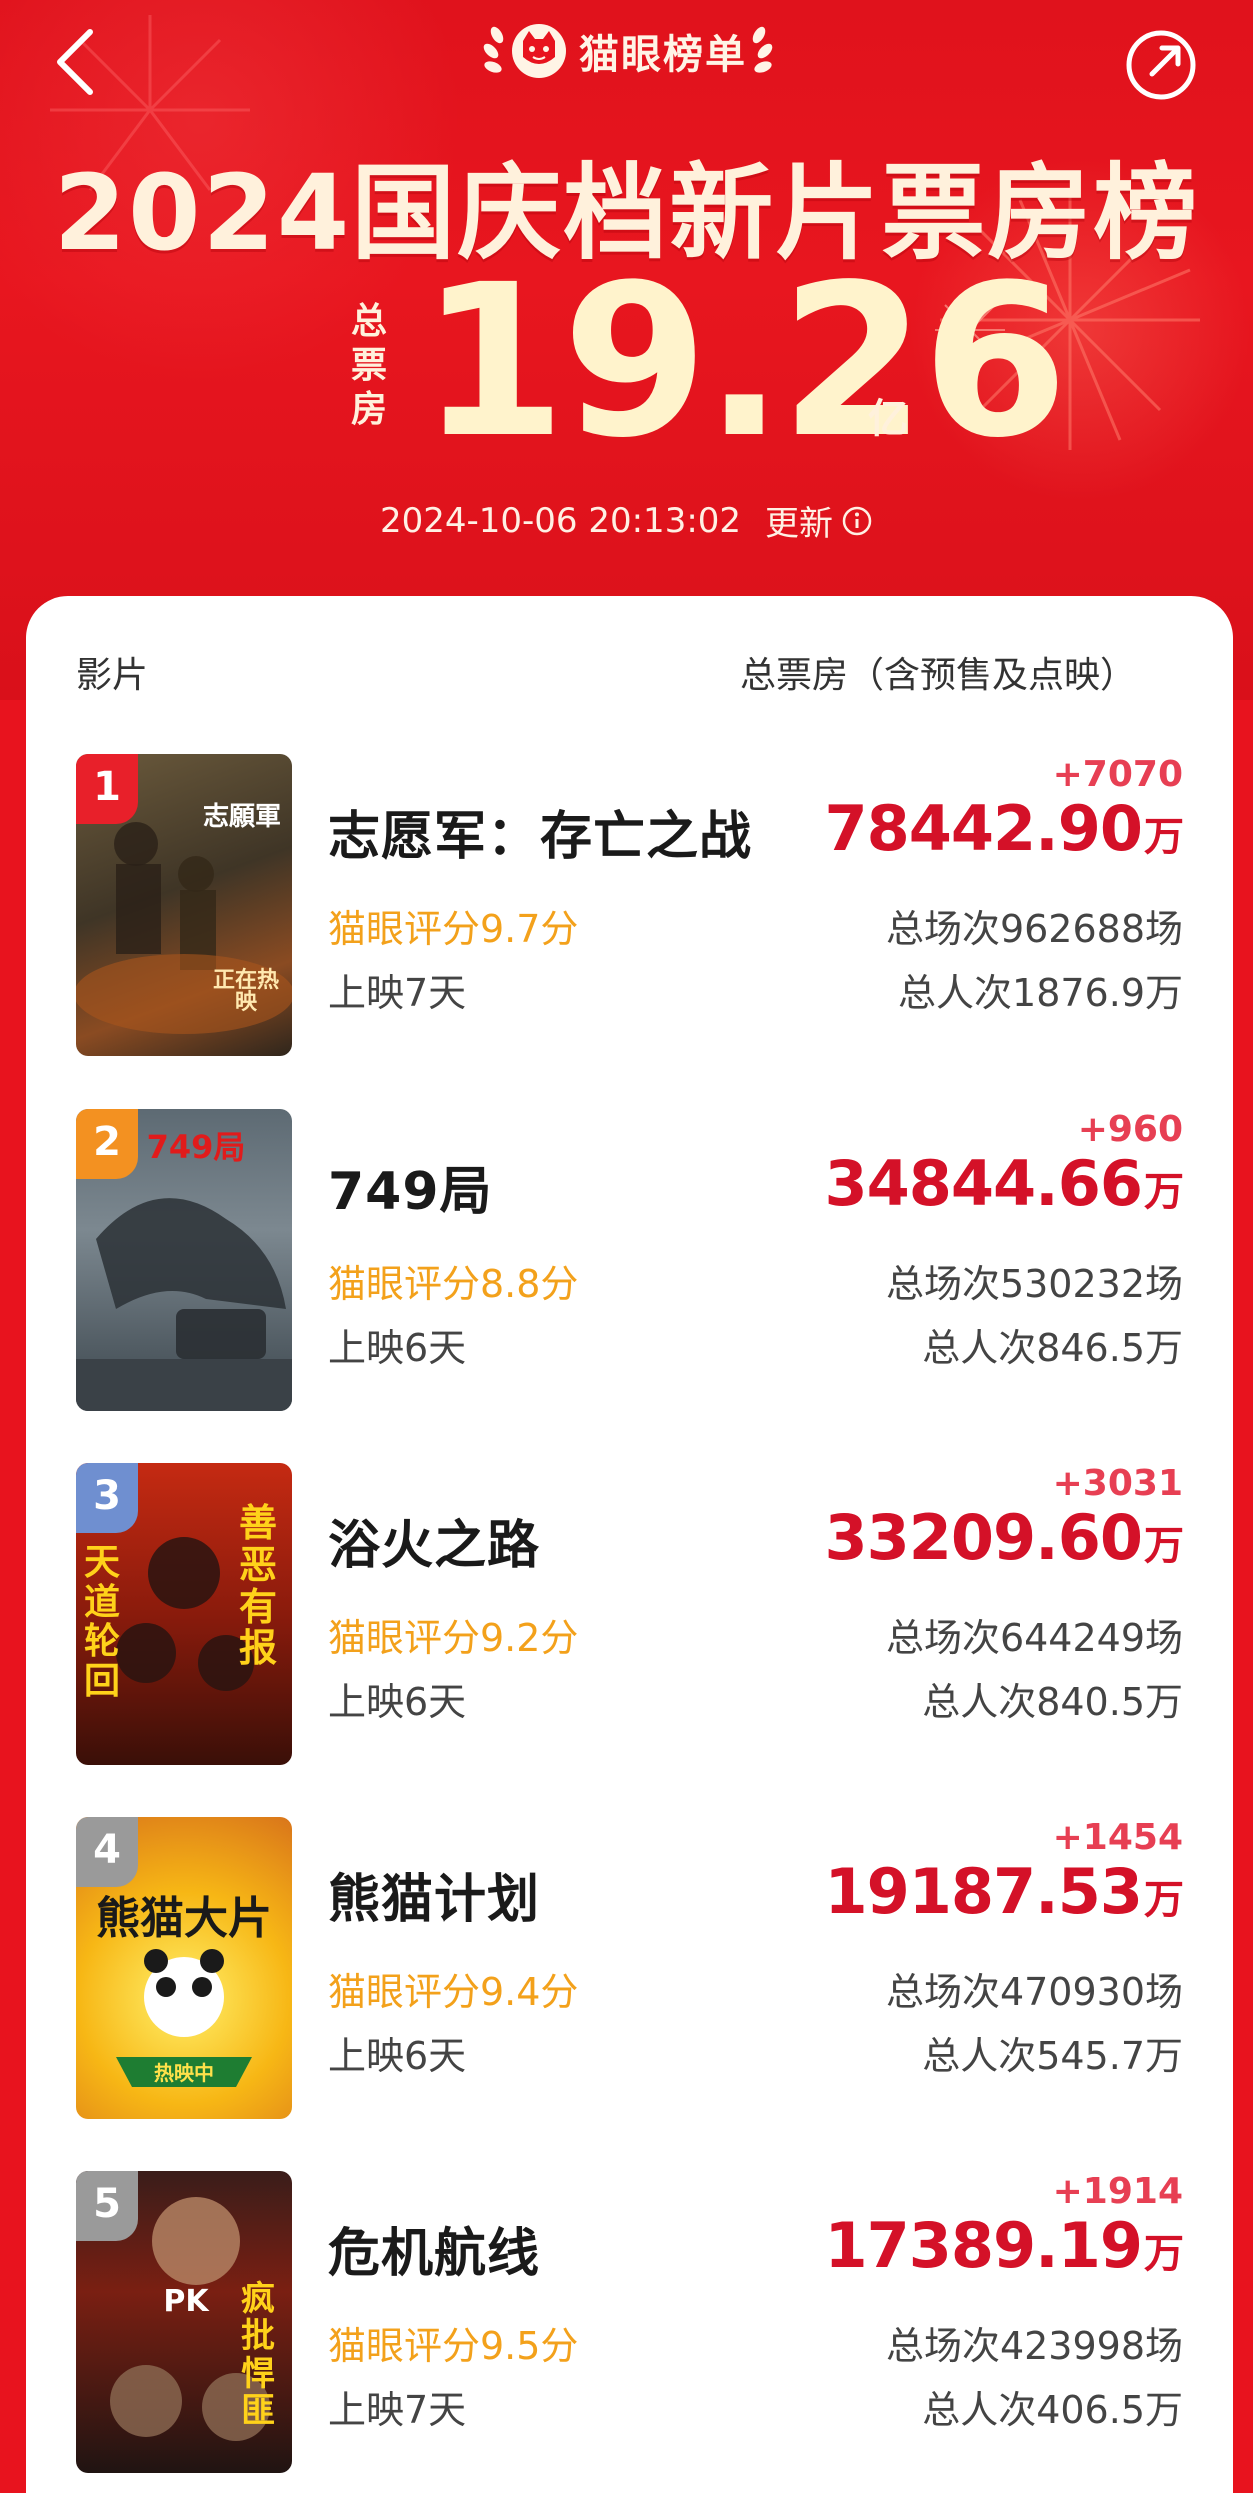 The height and width of the screenshot is (2493, 1253). What do you see at coordinates (1117, 1483) in the screenshot?
I see `box-office-delta: +3031` at bounding box center [1117, 1483].